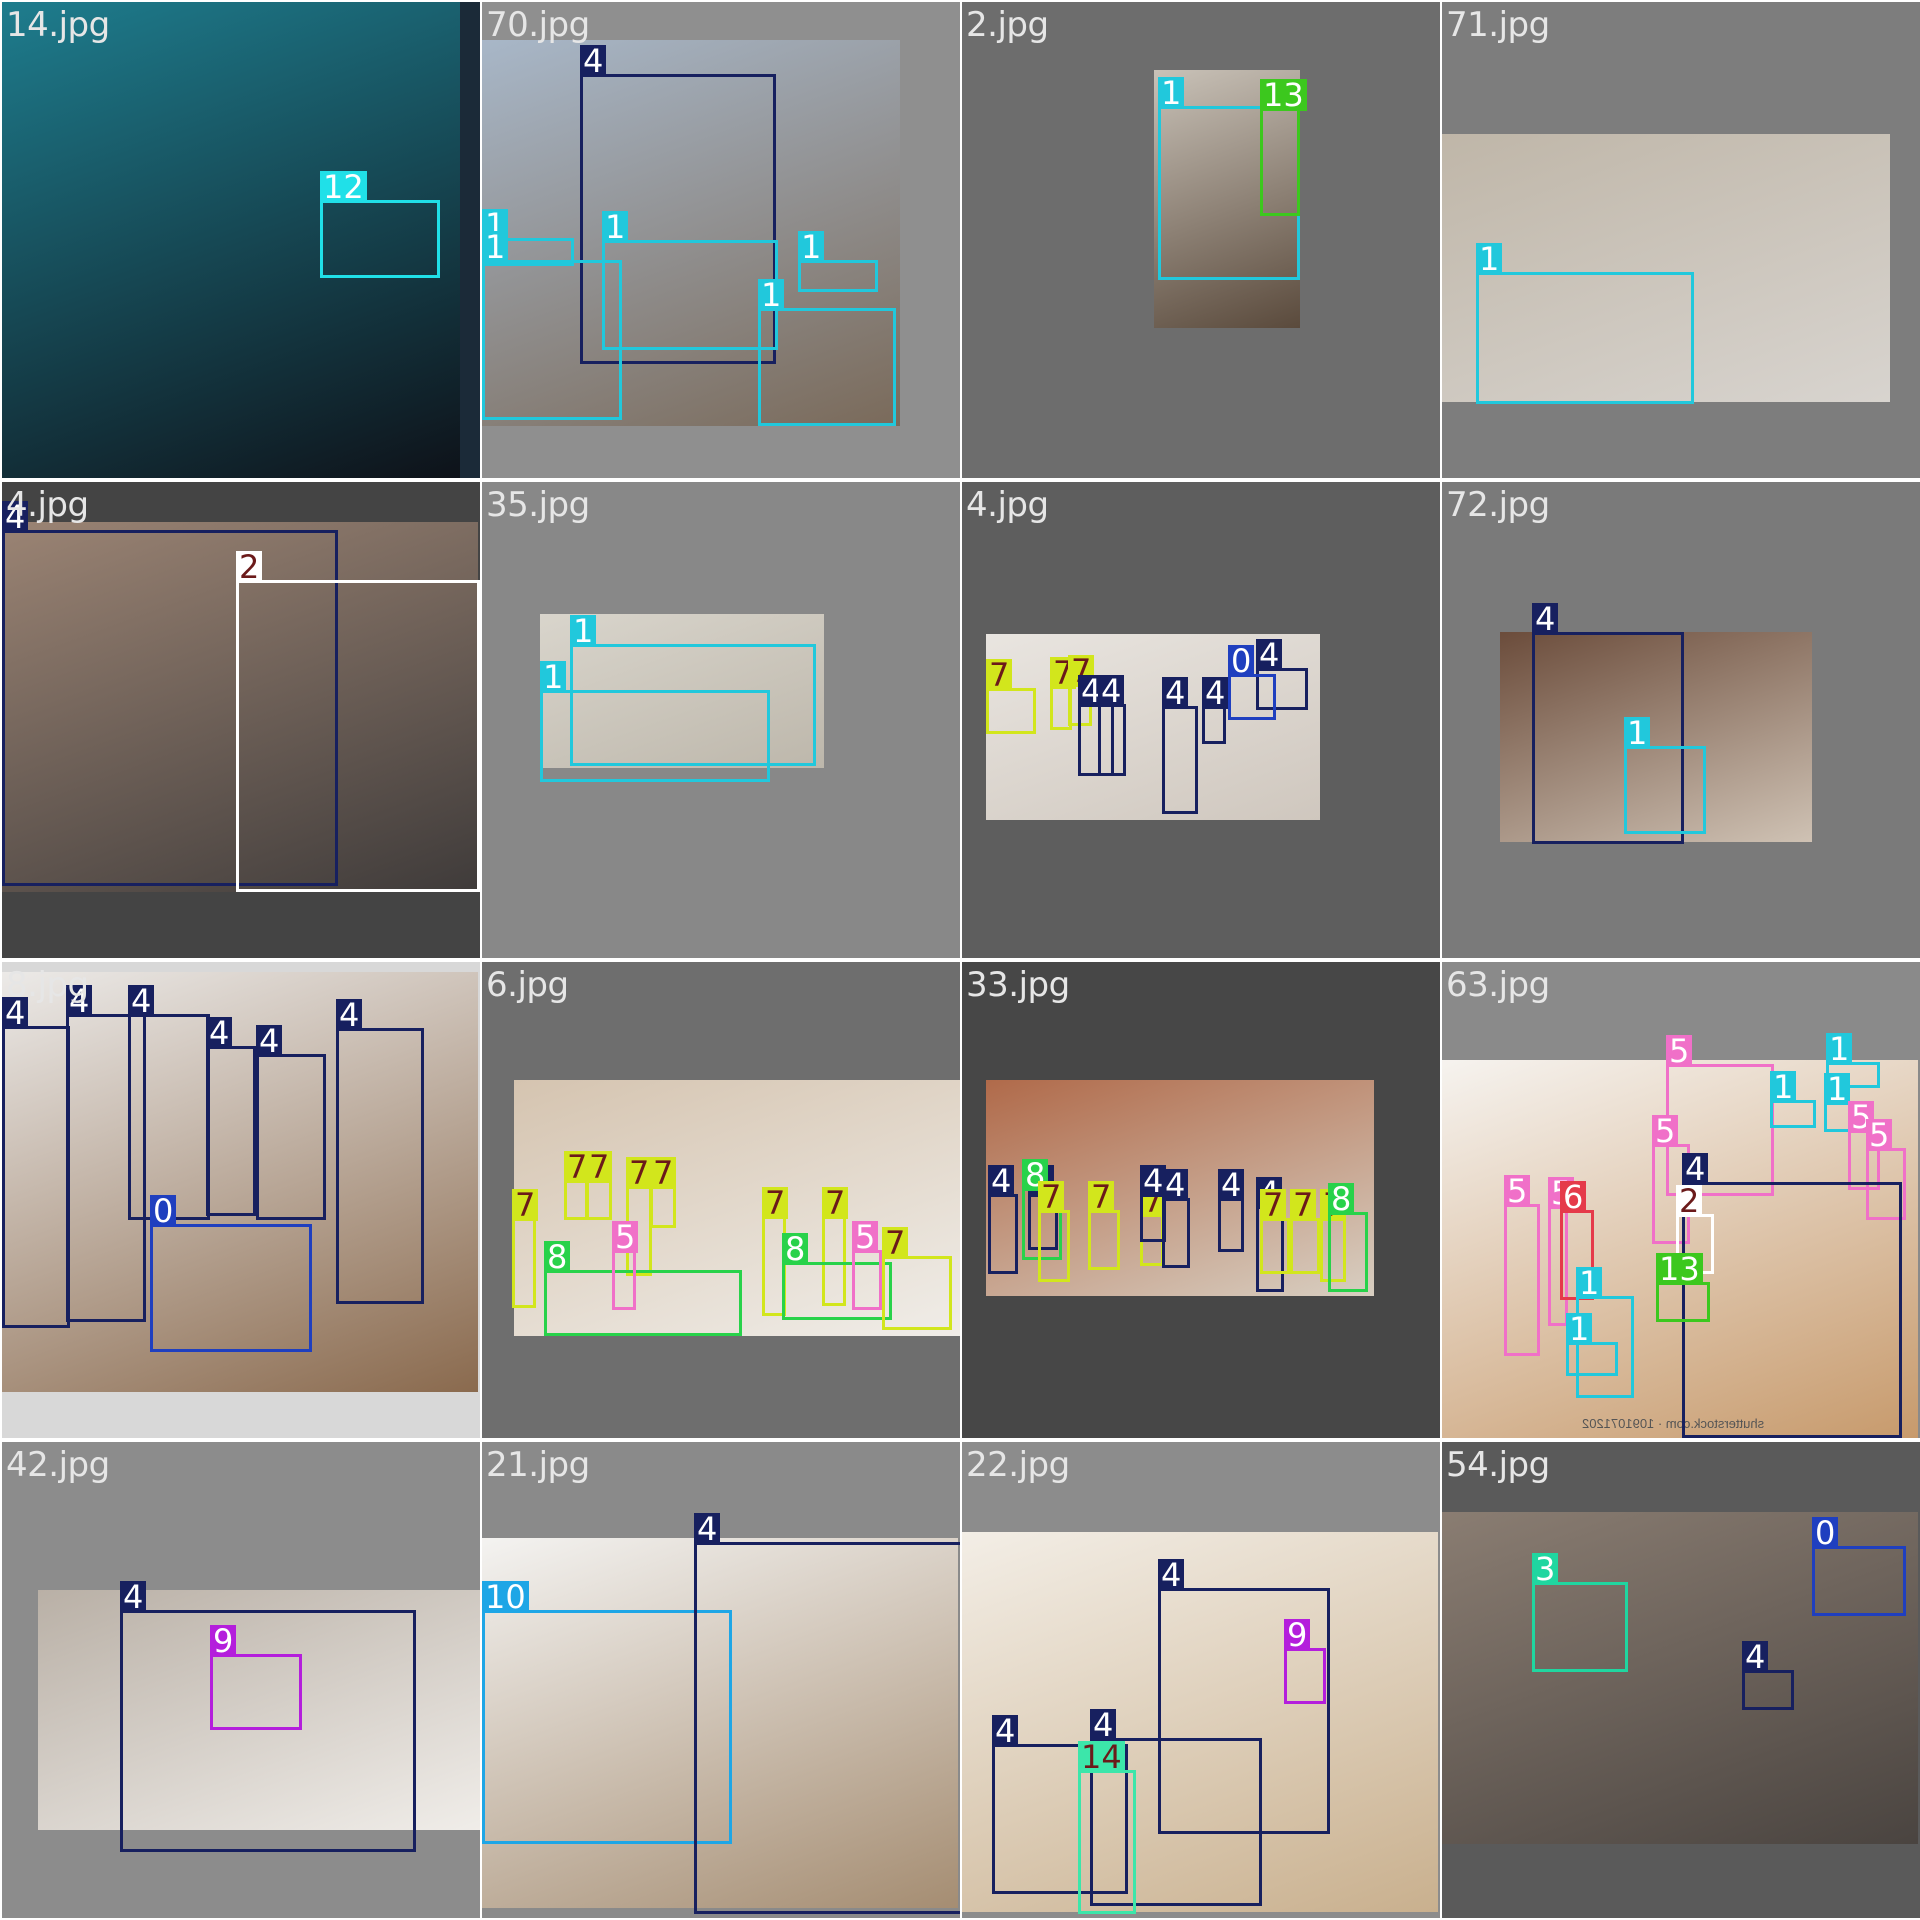 This screenshot has width=1920, height=1920. Describe the element at coordinates (47, 505) in the screenshot. I see `tile-filename-label: 4.jpg` at that location.